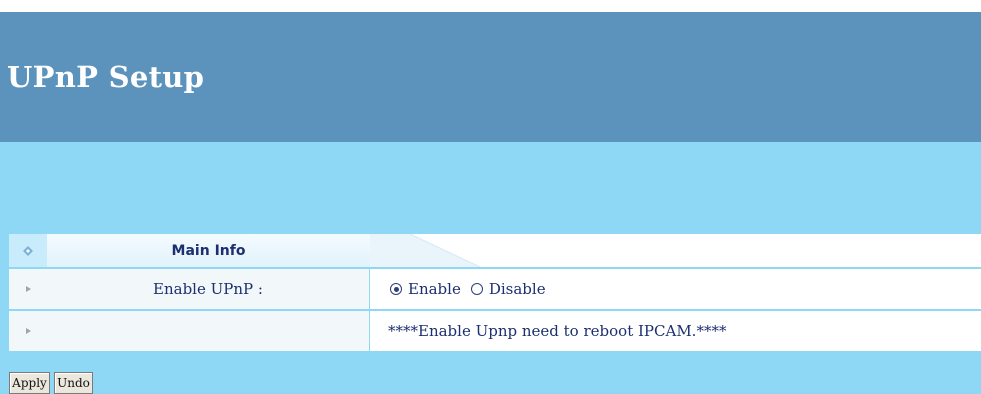 This screenshot has width=981, height=394. What do you see at coordinates (675, 250) in the screenshot?
I see `header-tab-decoration` at bounding box center [675, 250].